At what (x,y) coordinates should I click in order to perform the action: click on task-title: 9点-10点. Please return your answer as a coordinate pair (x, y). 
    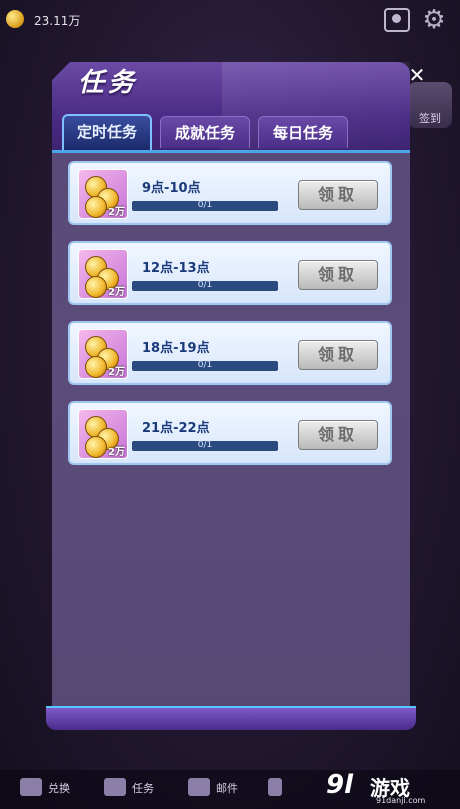
    Looking at the image, I should click on (171, 188).